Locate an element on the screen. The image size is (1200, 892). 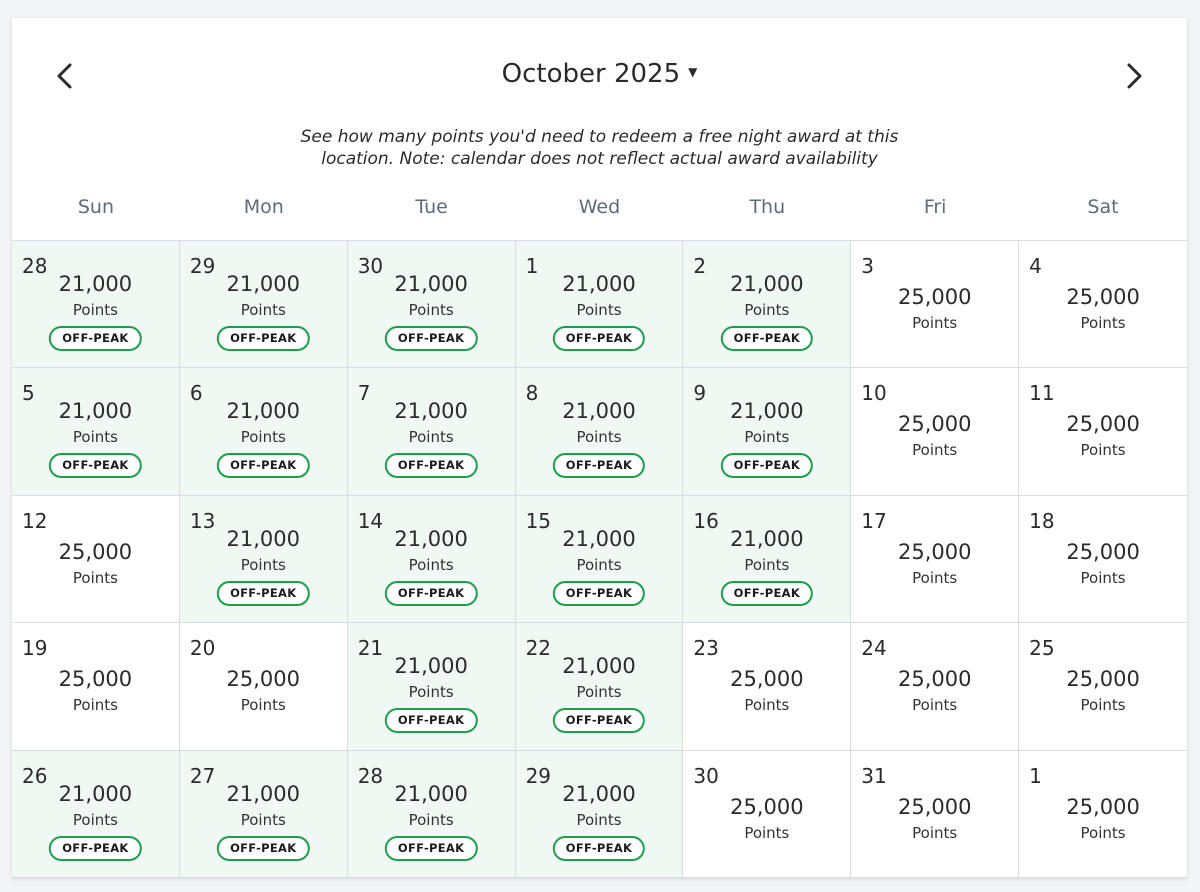
day-number: 4 is located at coordinates (1035, 266).